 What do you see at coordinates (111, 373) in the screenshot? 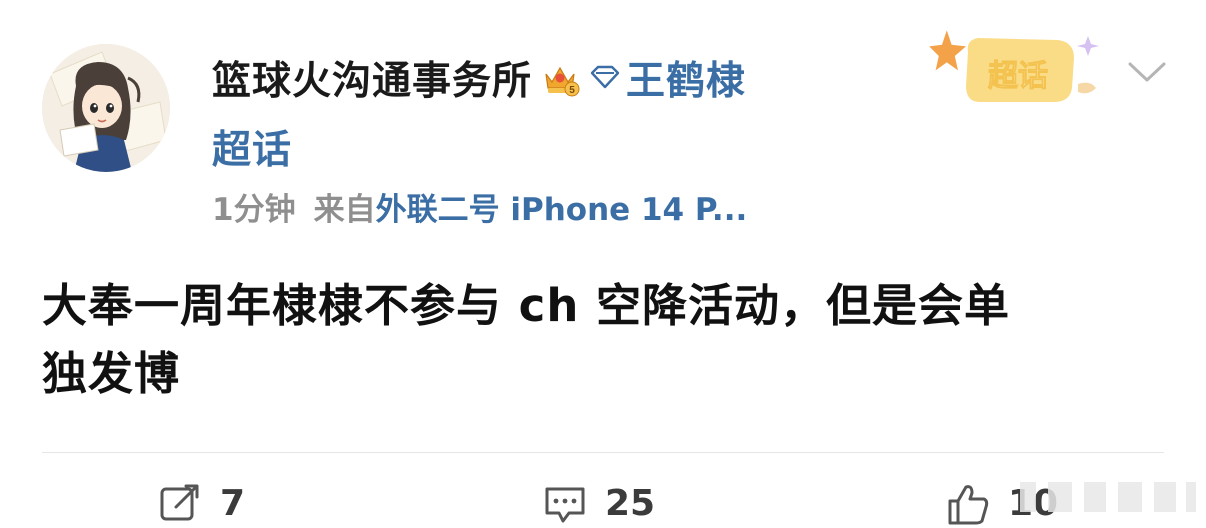
I see `post-text-line: 独发博` at bounding box center [111, 373].